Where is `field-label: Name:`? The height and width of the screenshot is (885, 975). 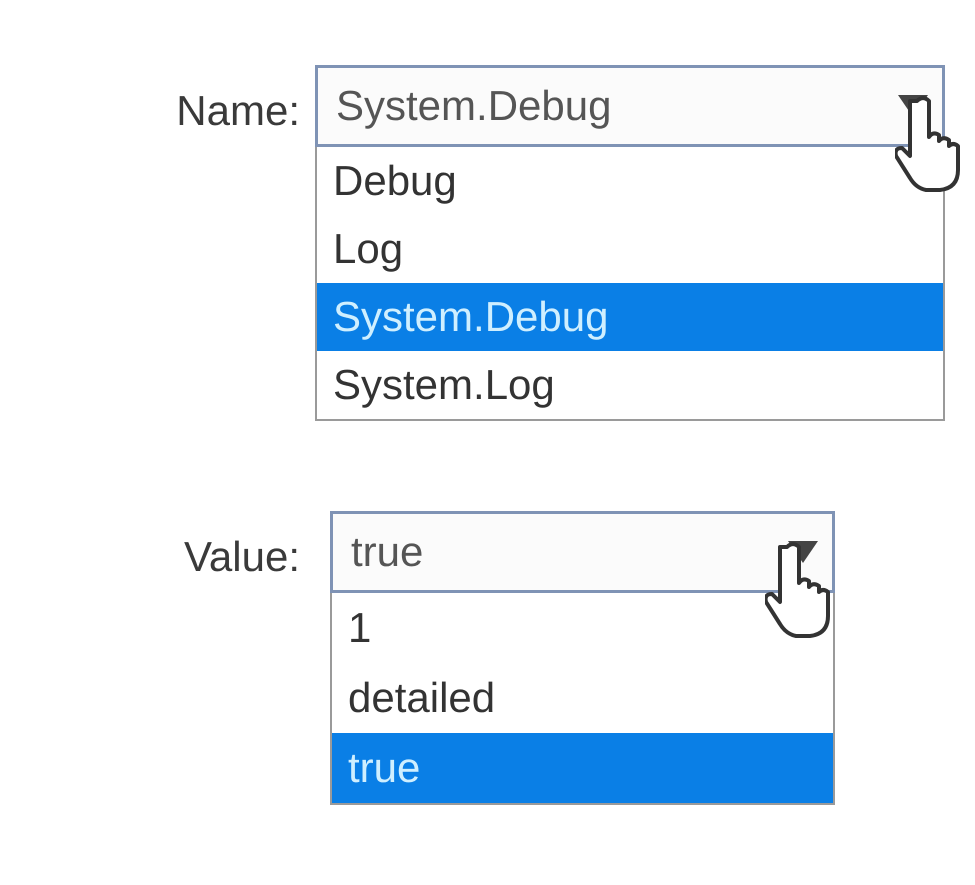
field-label: Name: is located at coordinates (238, 110).